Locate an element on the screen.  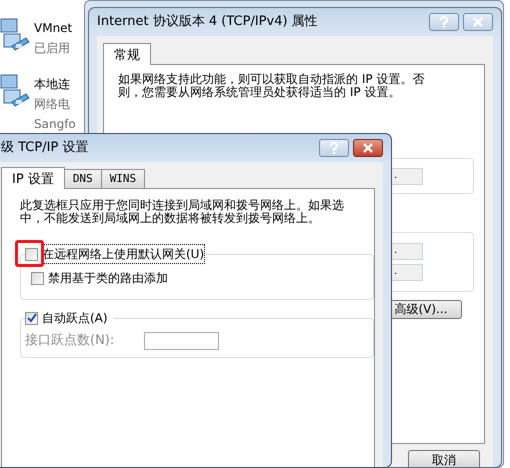
tab: WINS is located at coordinates (123, 178).